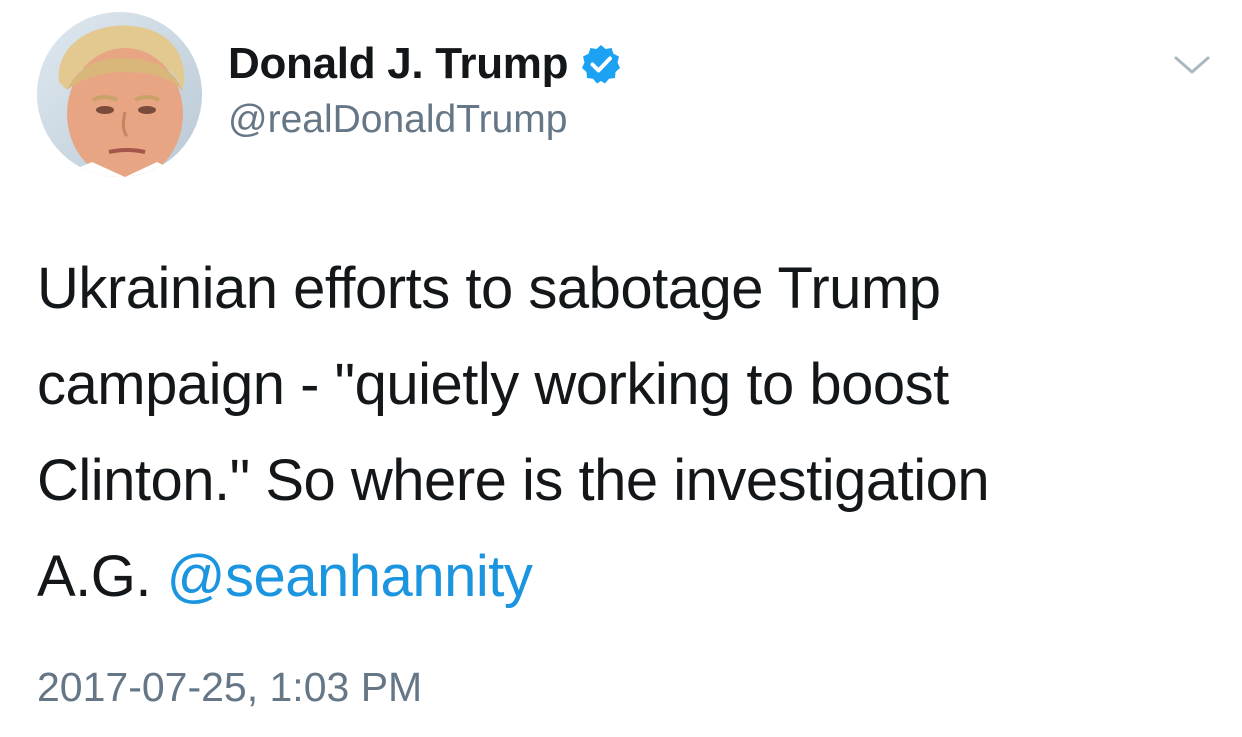 The image size is (1242, 737). Describe the element at coordinates (627, 577) in the screenshot. I see `tweet-text-line-last: A.G. @seanhannity` at that location.